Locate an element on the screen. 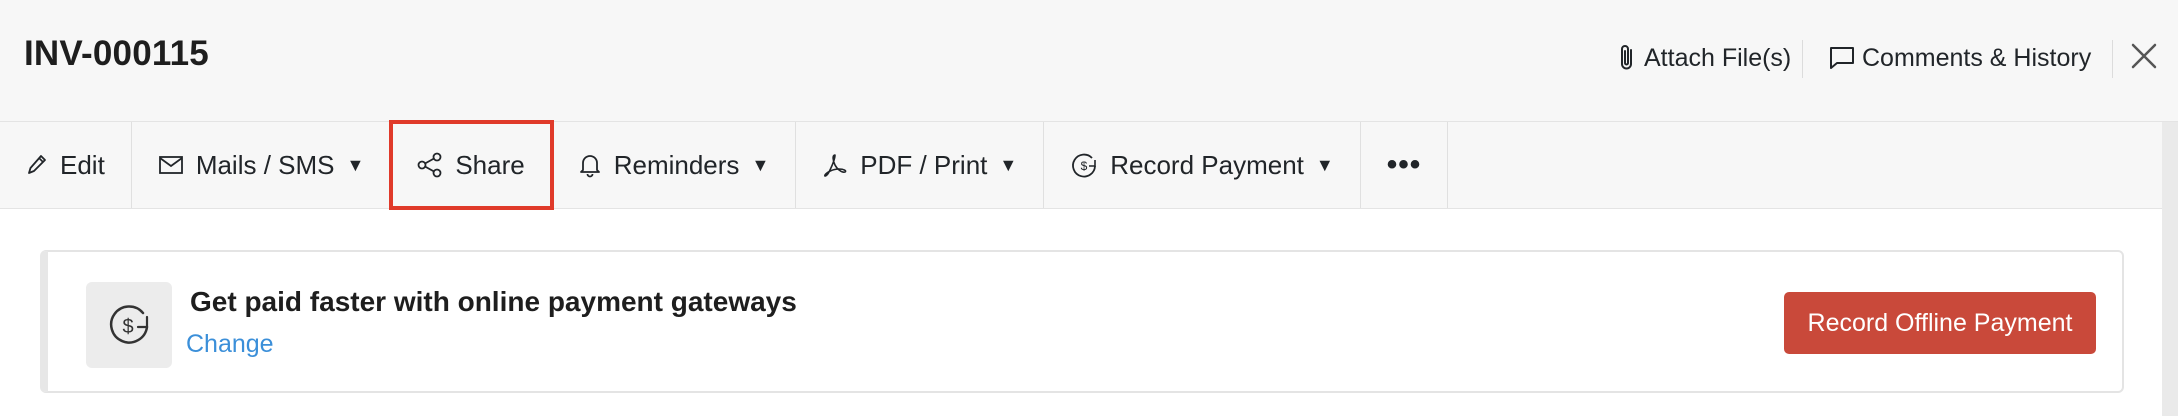 This screenshot has width=2178, height=416. comments-history-button: Comments & History is located at coordinates (1959, 58).